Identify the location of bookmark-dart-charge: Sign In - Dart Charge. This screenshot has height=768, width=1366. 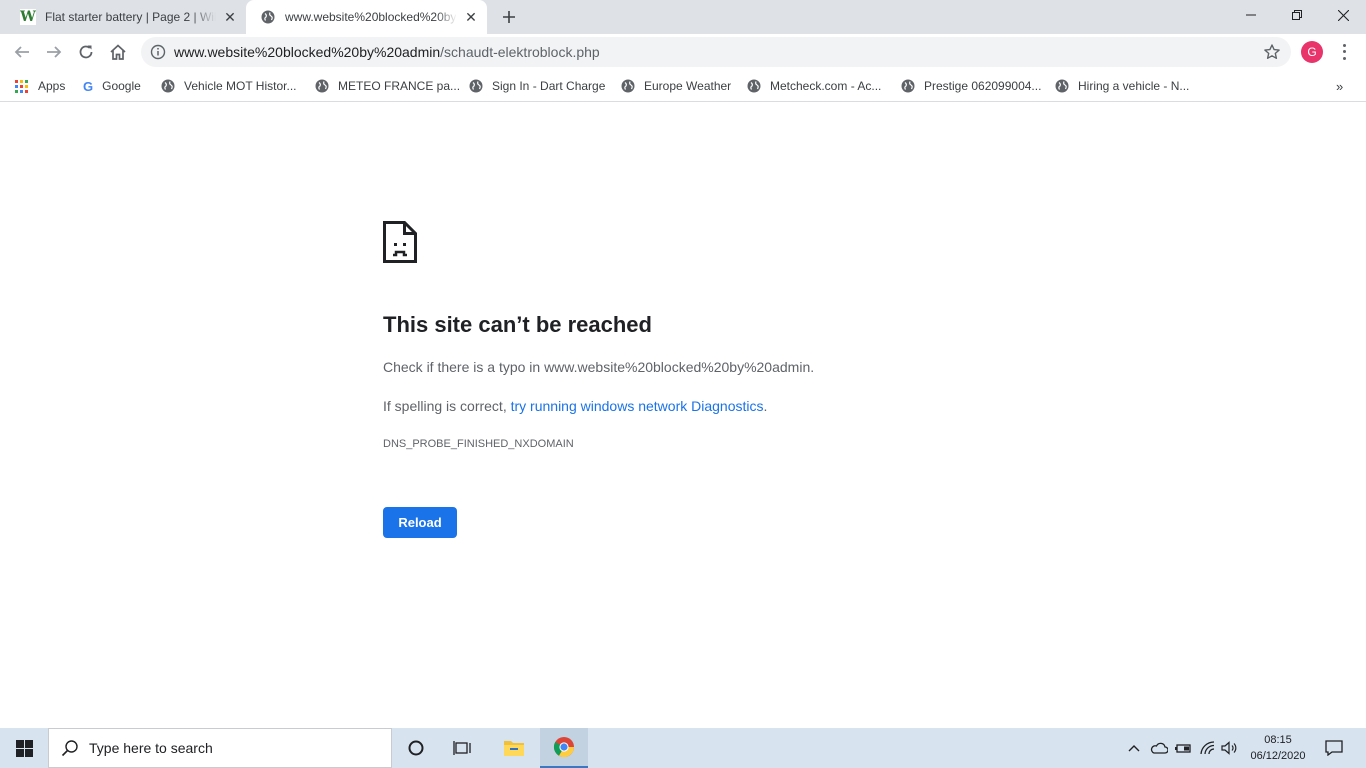
(537, 86).